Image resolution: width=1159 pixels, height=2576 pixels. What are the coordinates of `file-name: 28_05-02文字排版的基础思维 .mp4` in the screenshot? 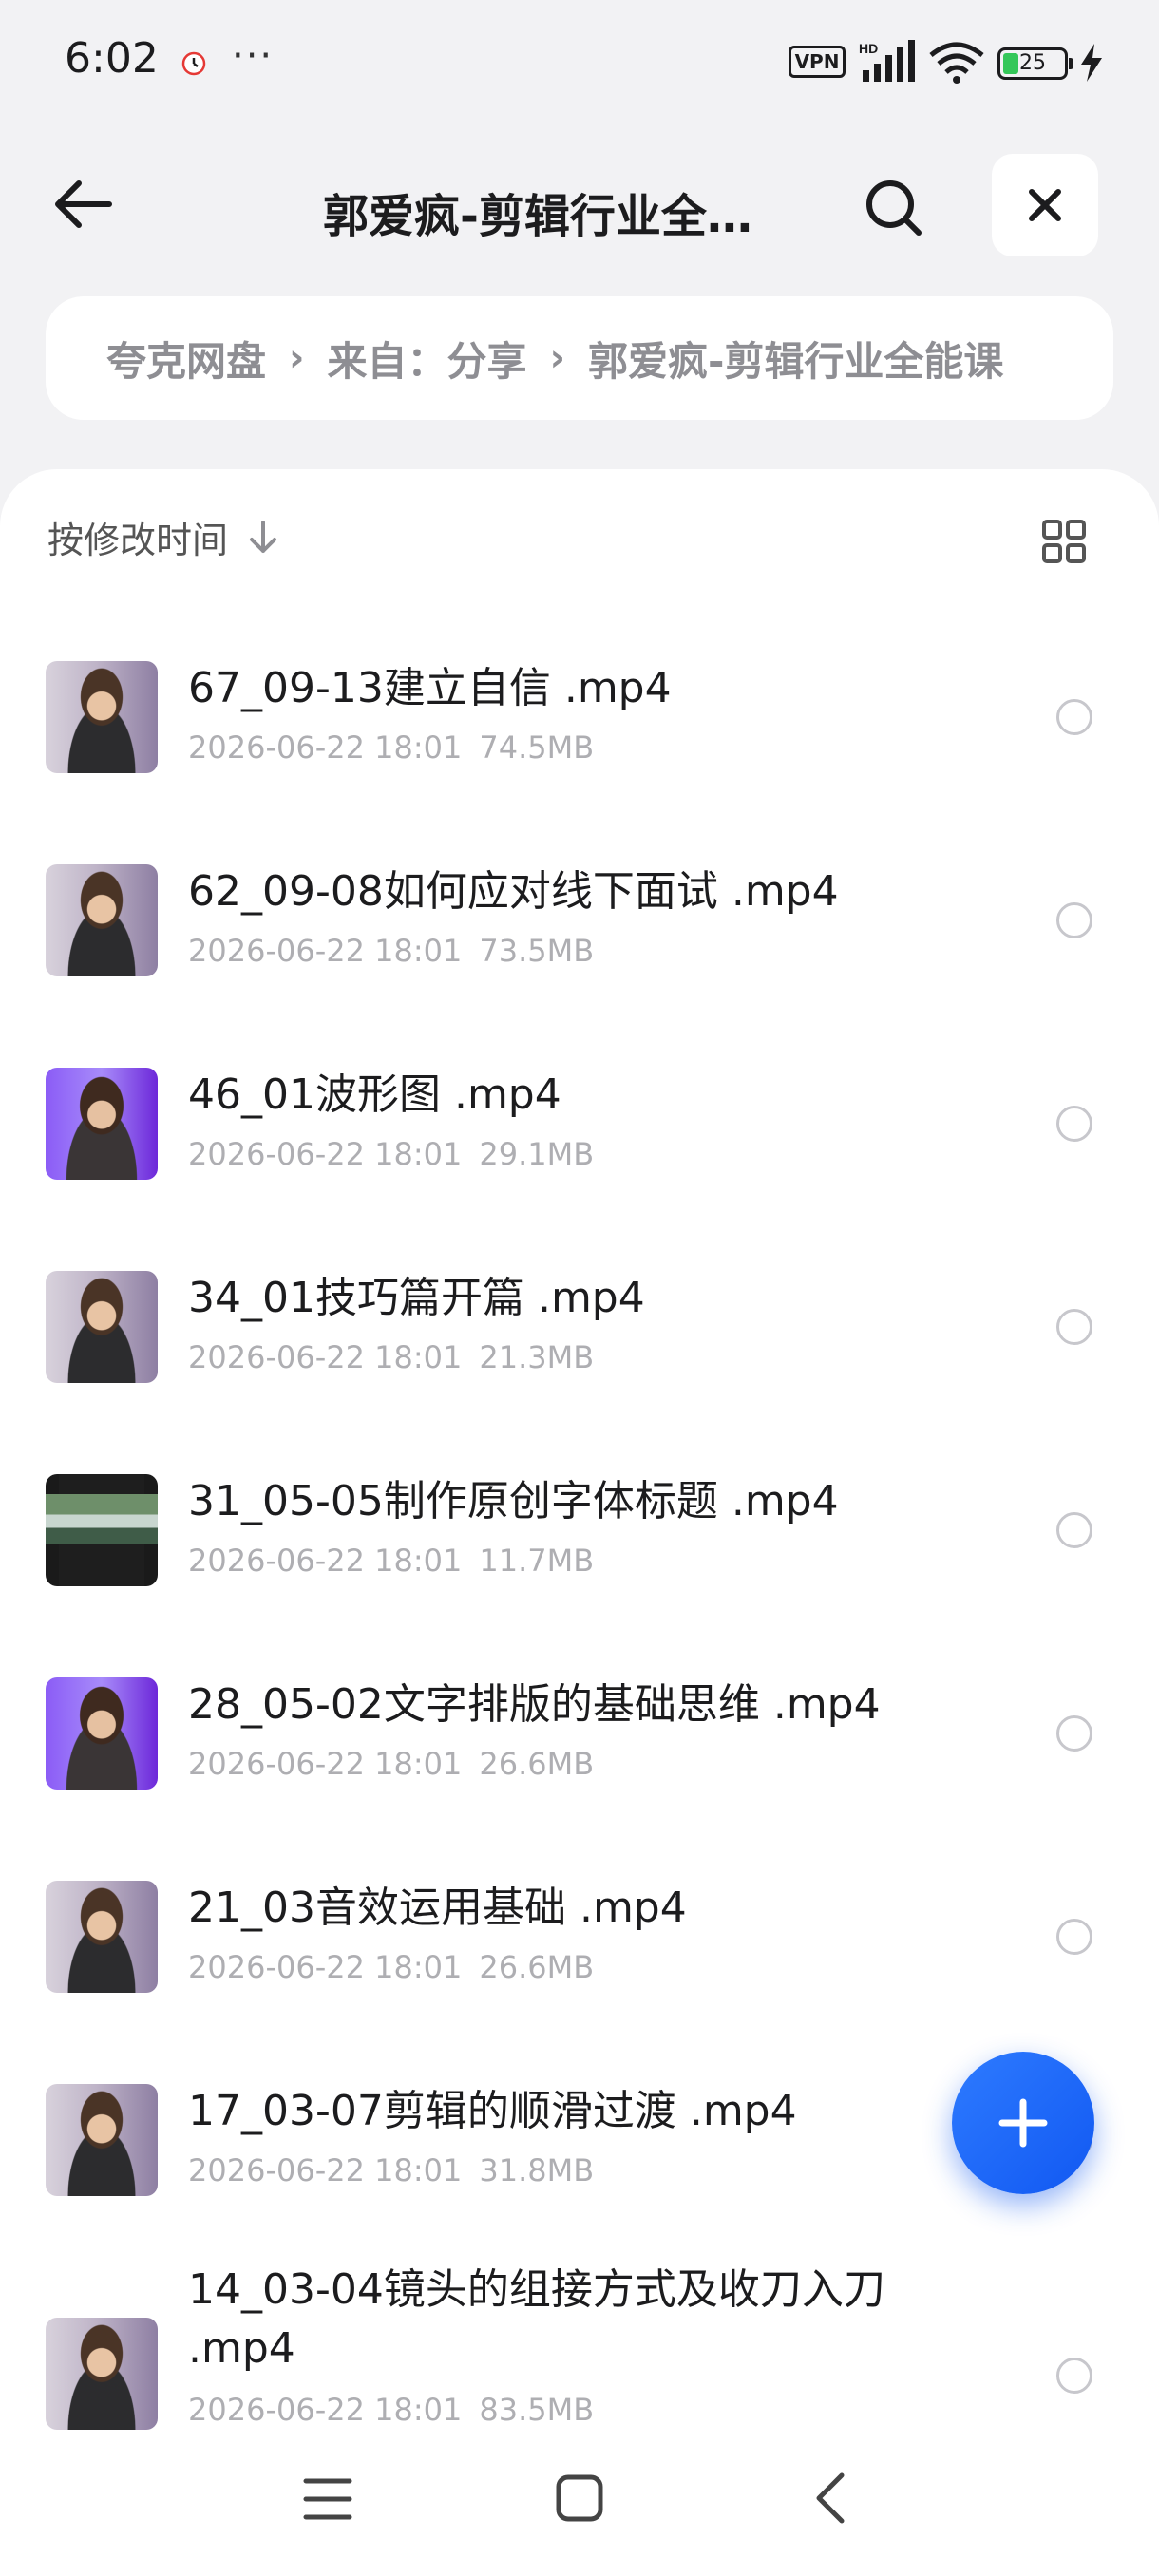 It's located at (534, 1704).